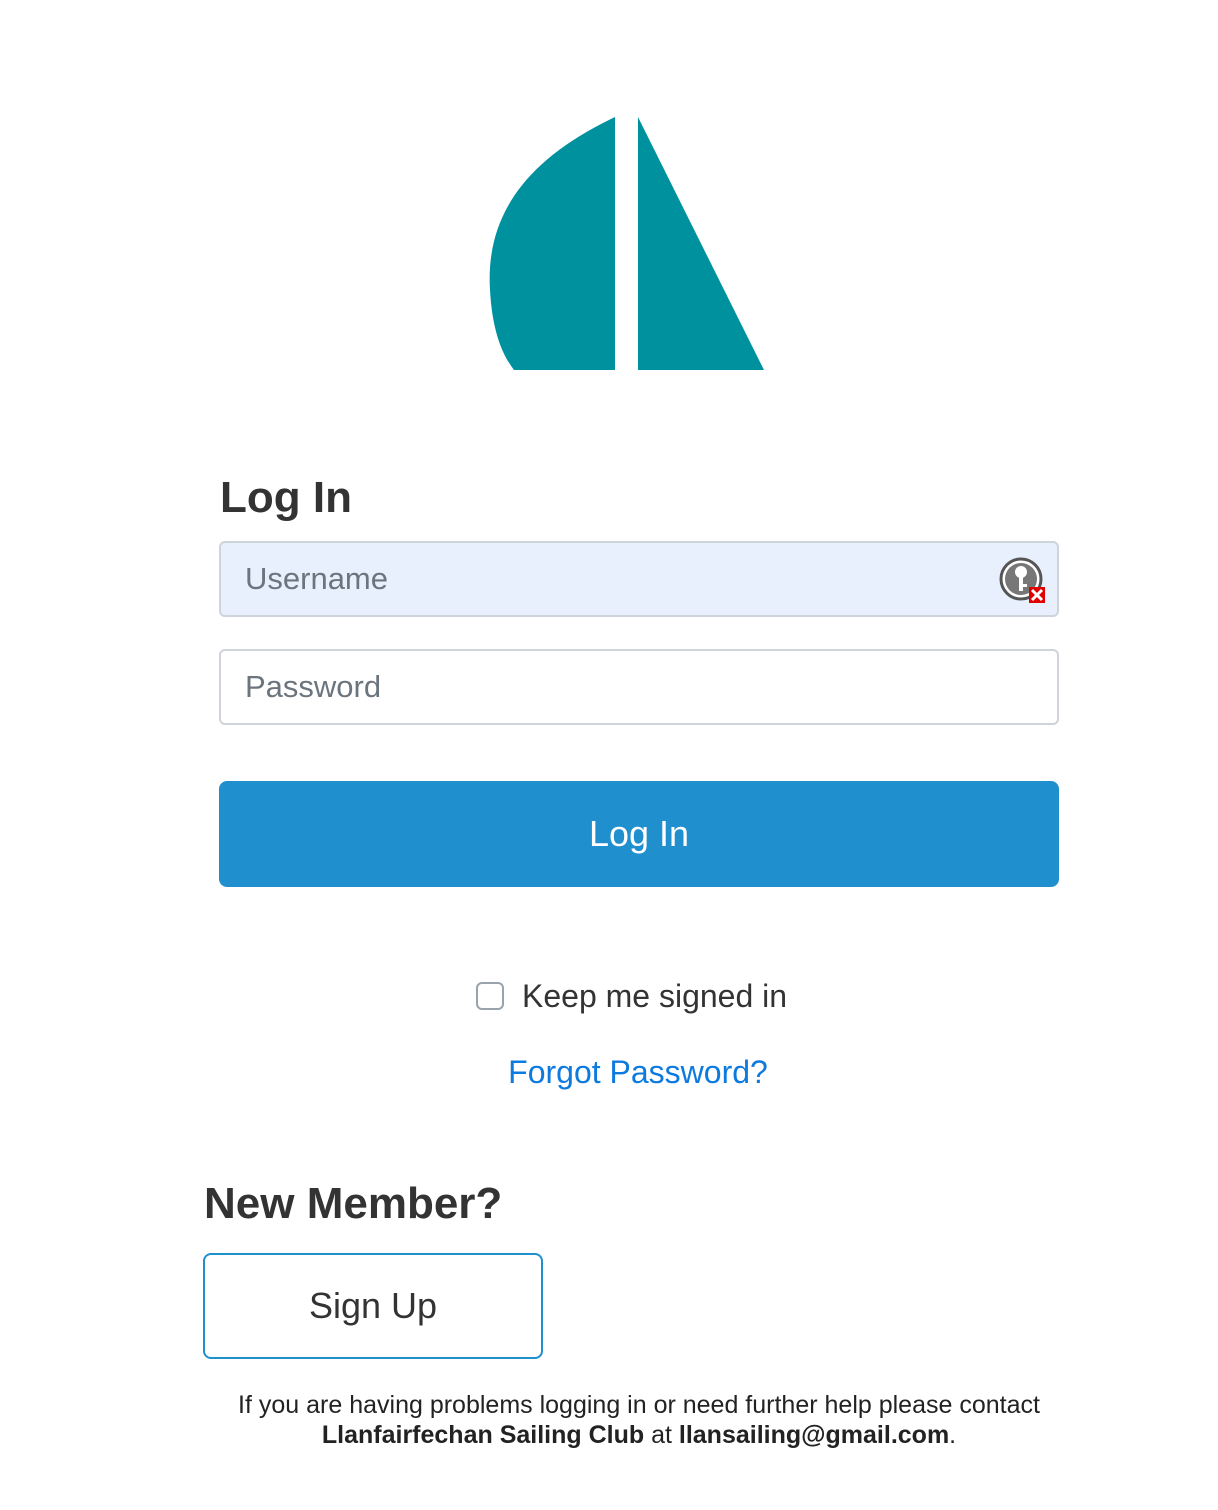 This screenshot has height=1510, width=1218. Describe the element at coordinates (814, 1435) in the screenshot. I see `contact-email: llansailing@gmail.com` at that location.